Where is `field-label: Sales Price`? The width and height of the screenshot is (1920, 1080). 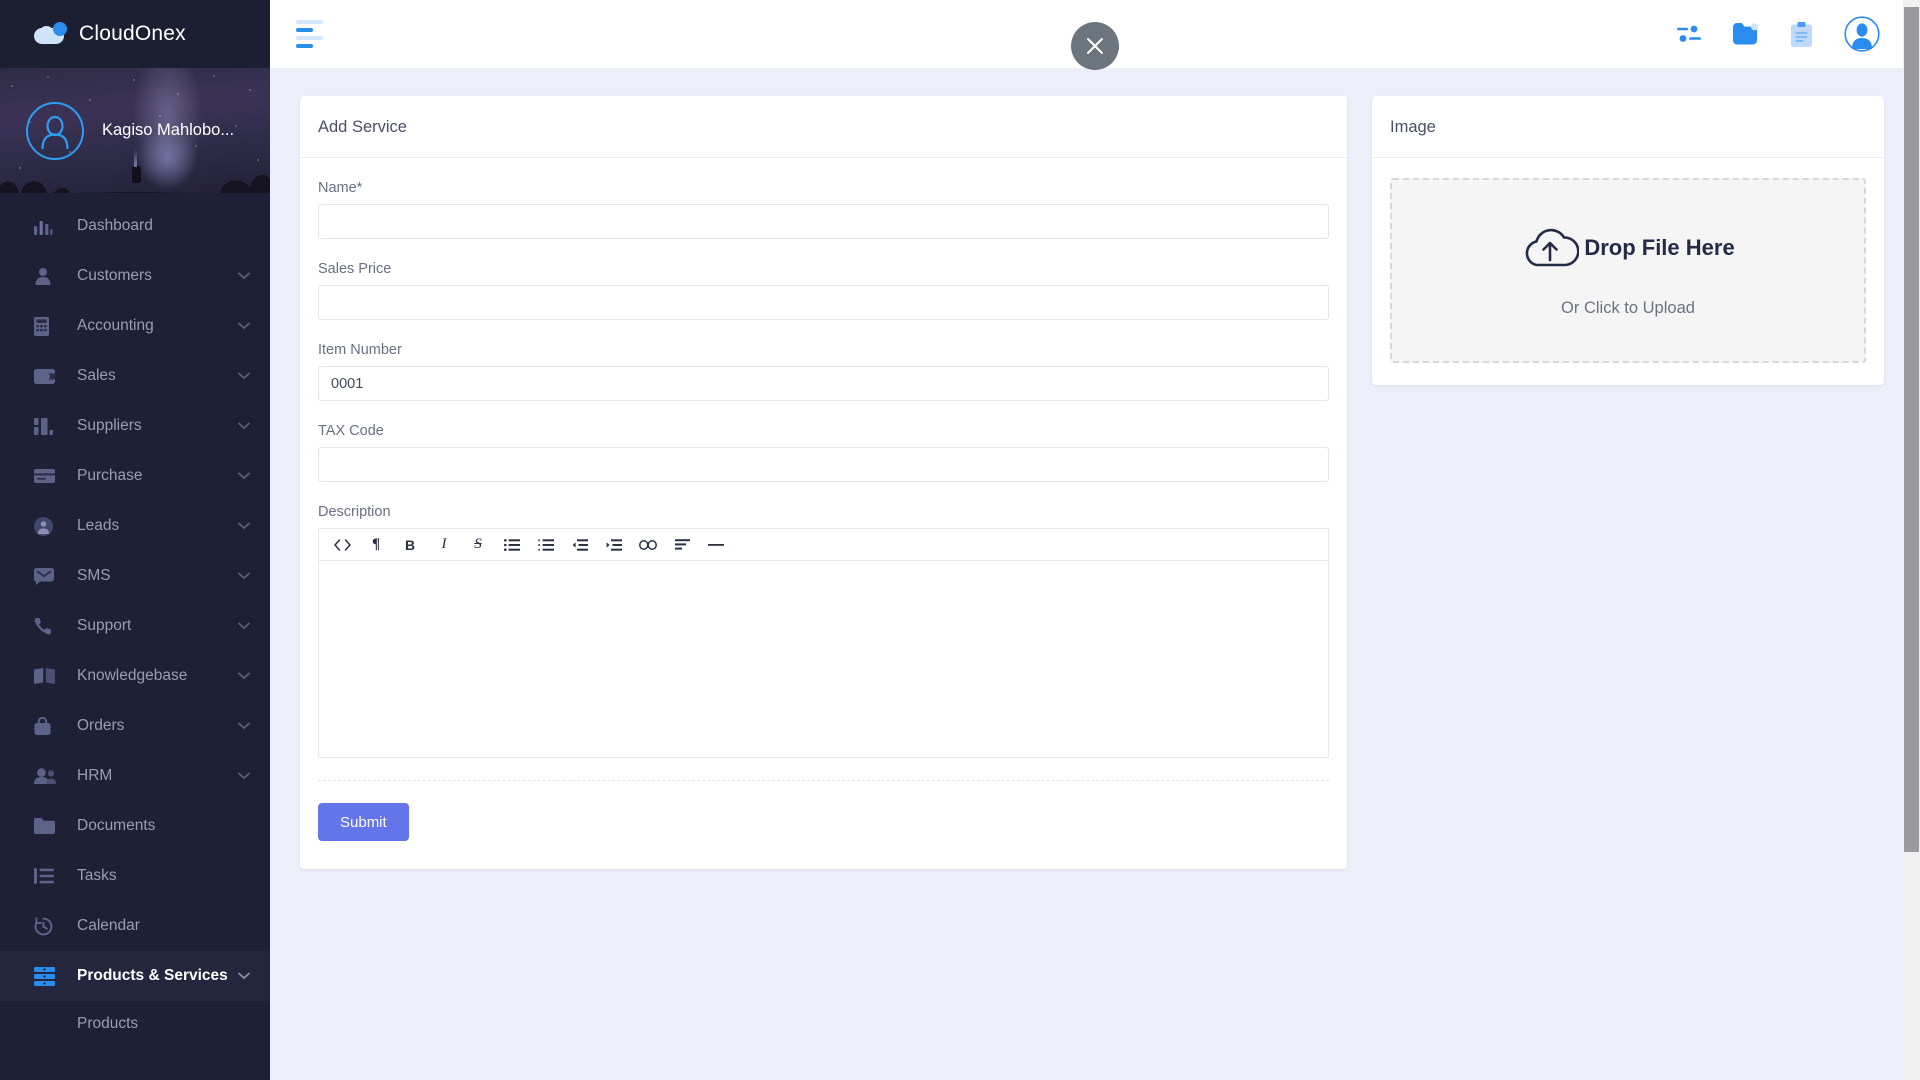
field-label: Sales Price is located at coordinates (355, 269).